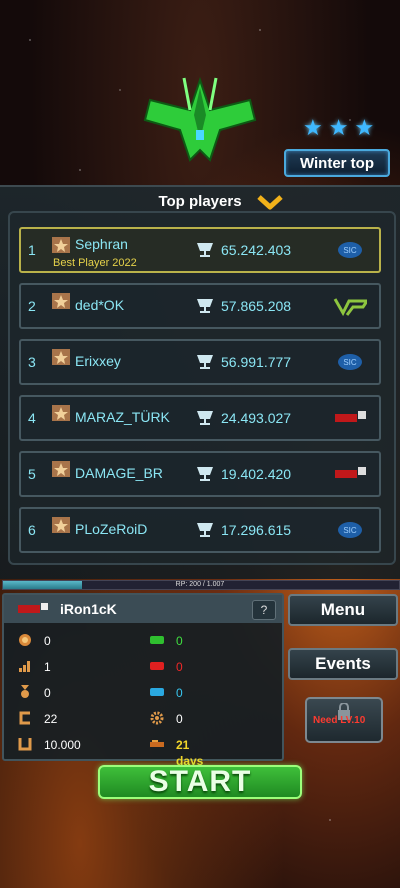  I want to click on help-button: ?, so click(264, 610).